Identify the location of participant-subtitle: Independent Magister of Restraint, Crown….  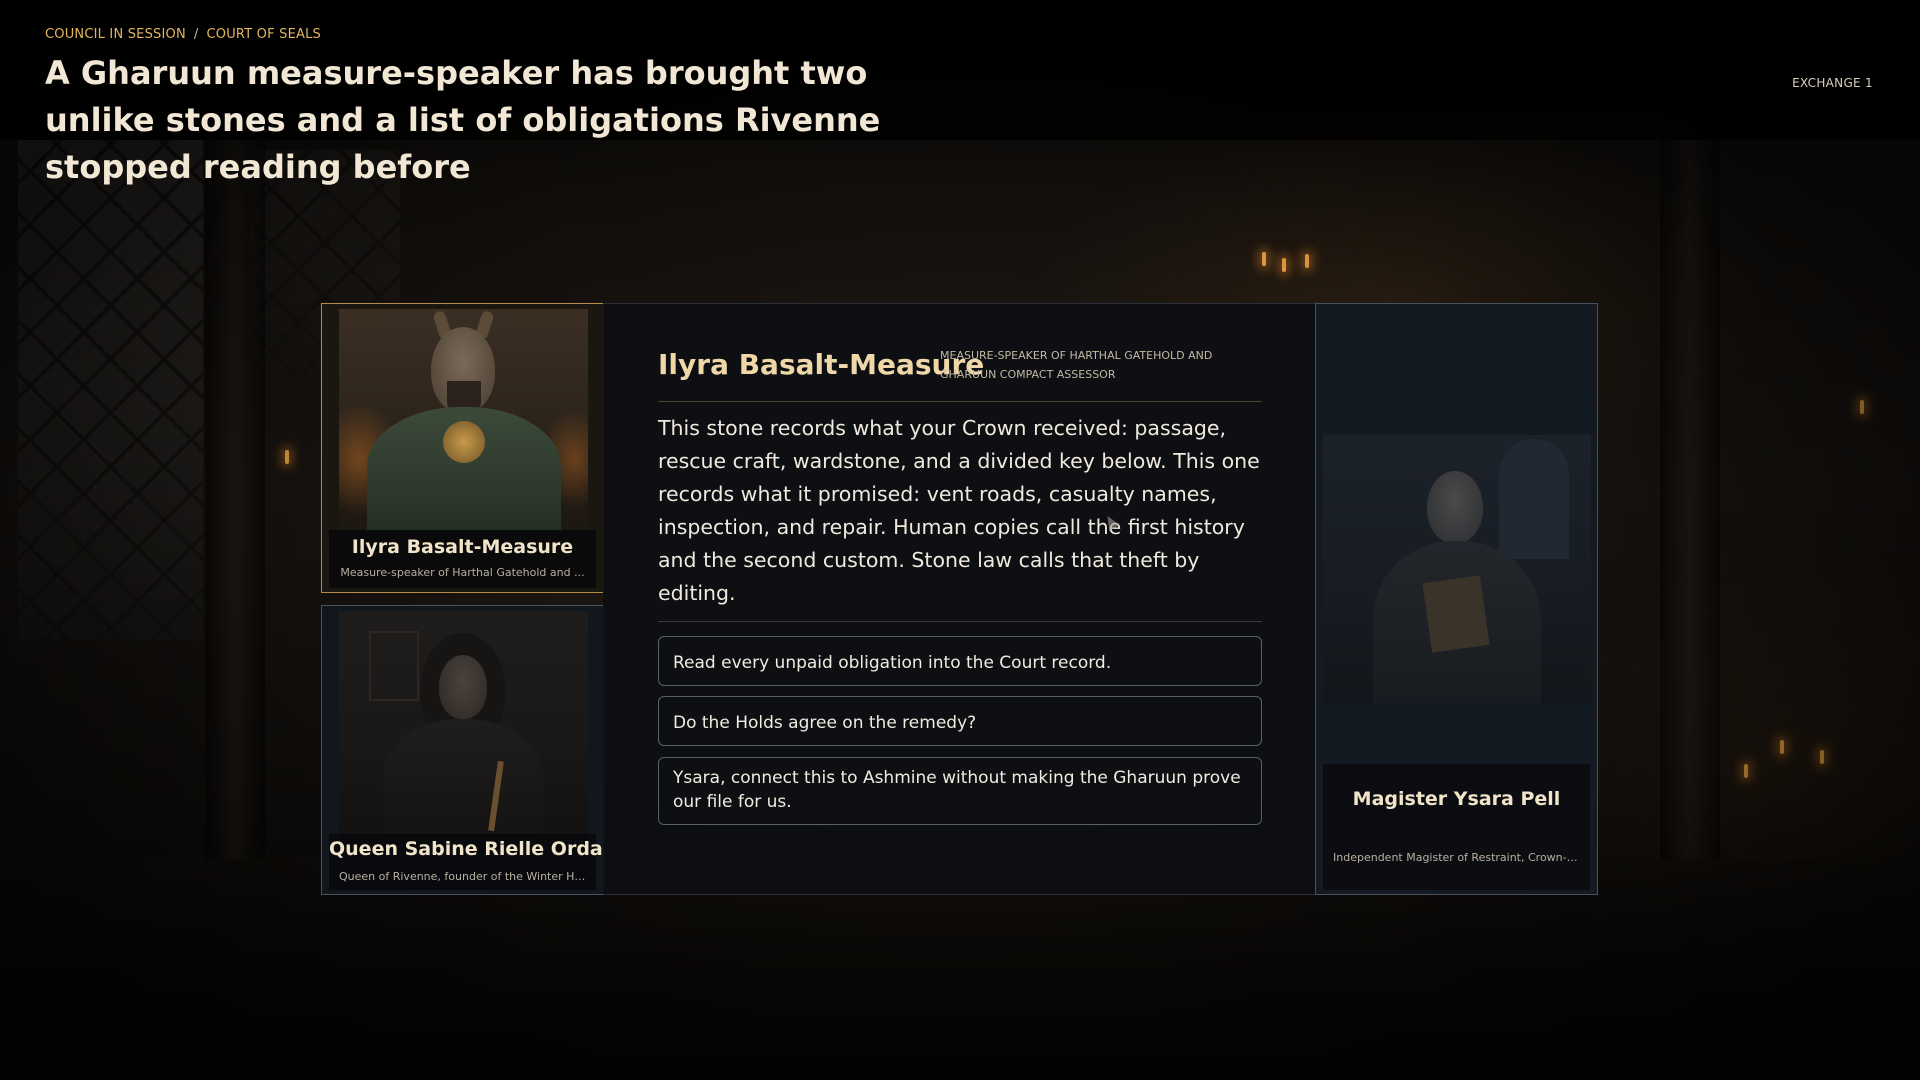
(1457, 857).